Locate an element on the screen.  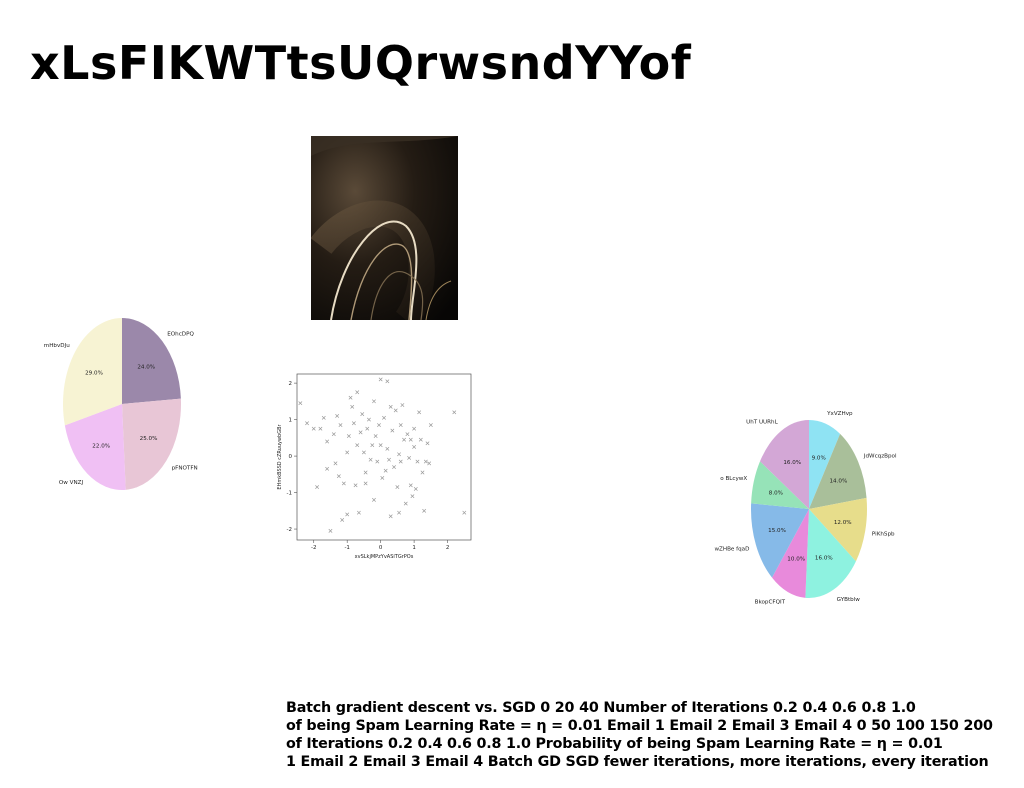
y-axis-label: EHmkBSSD cZRuuywbGBr is located at coordinates (280, 456).